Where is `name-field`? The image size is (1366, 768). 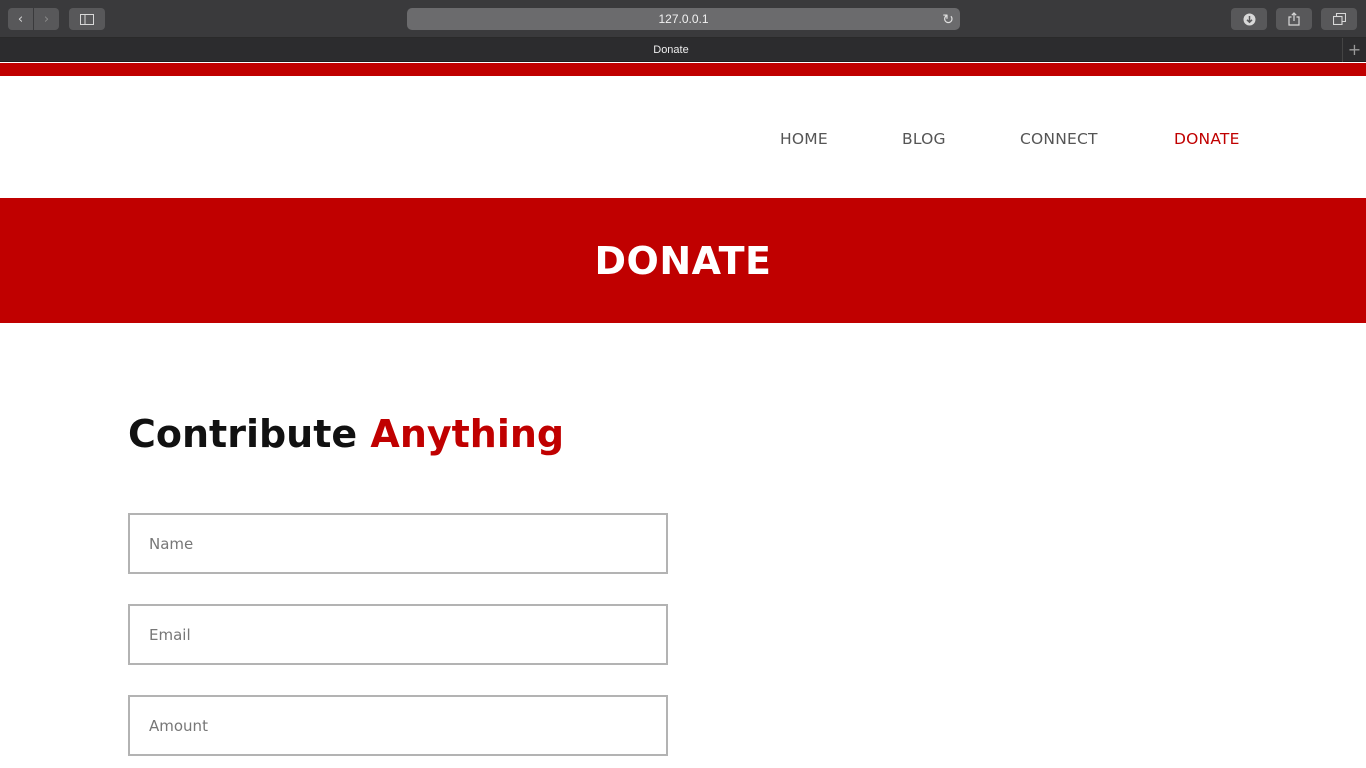
name-field is located at coordinates (398, 543).